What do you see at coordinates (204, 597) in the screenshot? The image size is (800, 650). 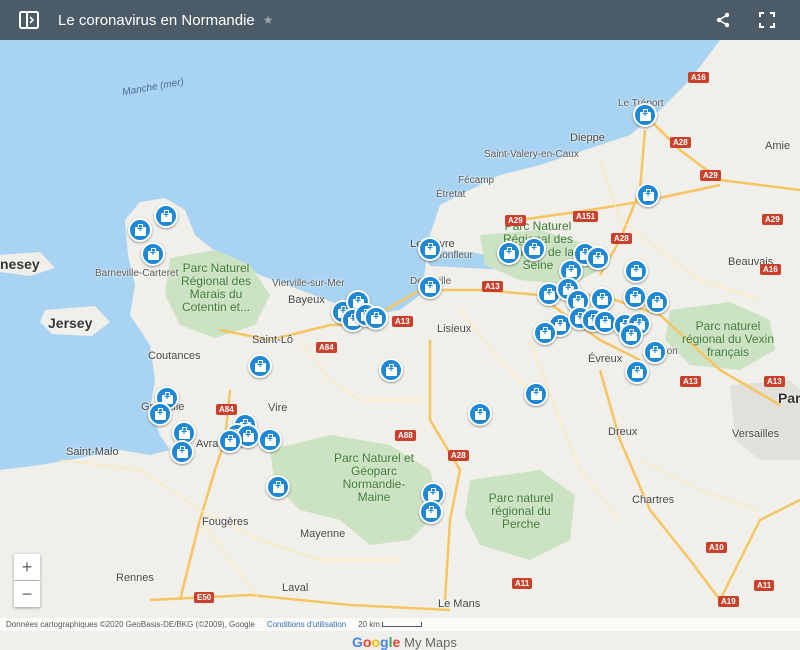 I see `road-shield: E50` at bounding box center [204, 597].